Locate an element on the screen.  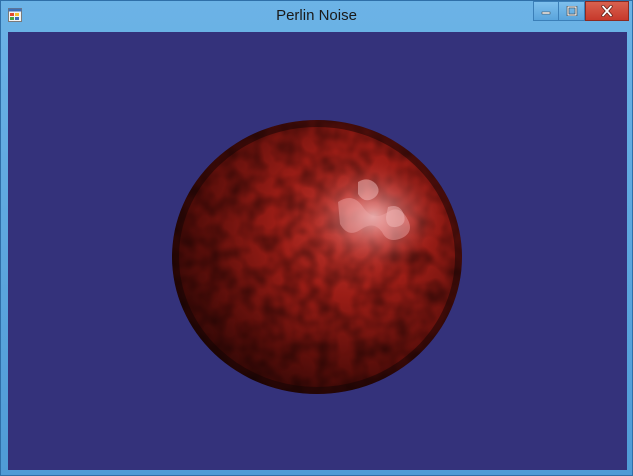
close-button is located at coordinates (607, 11).